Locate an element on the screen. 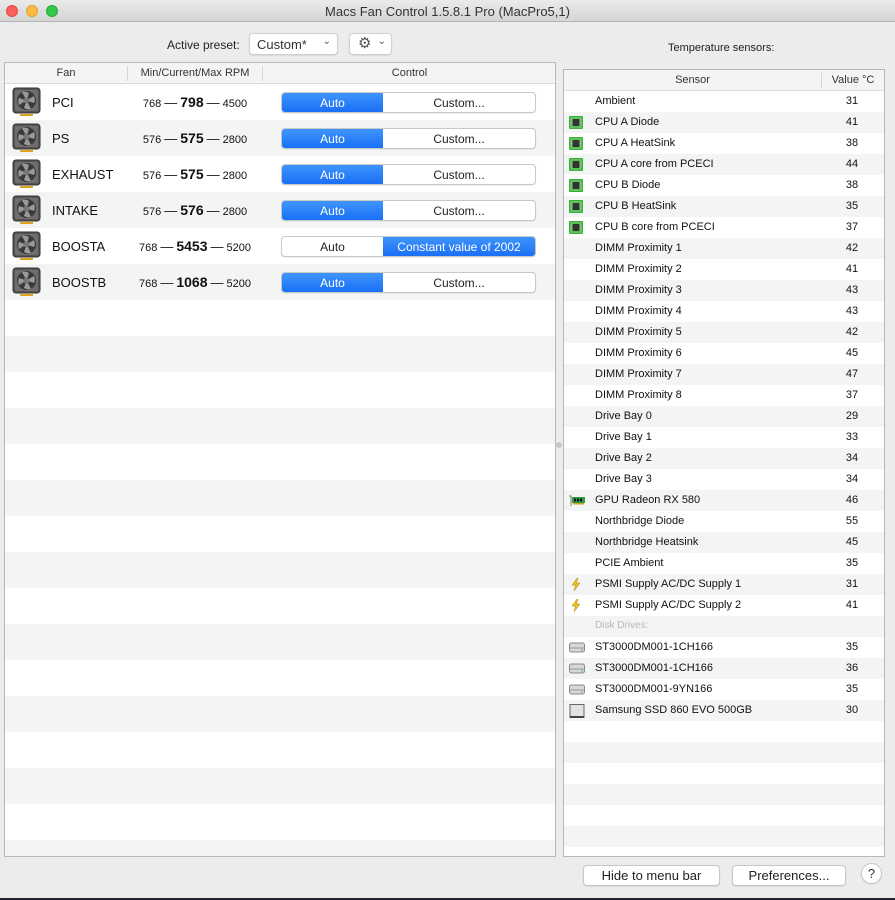 The height and width of the screenshot is (900, 895). sensor-row: Drive Bay 0 29 is located at coordinates (724, 416).